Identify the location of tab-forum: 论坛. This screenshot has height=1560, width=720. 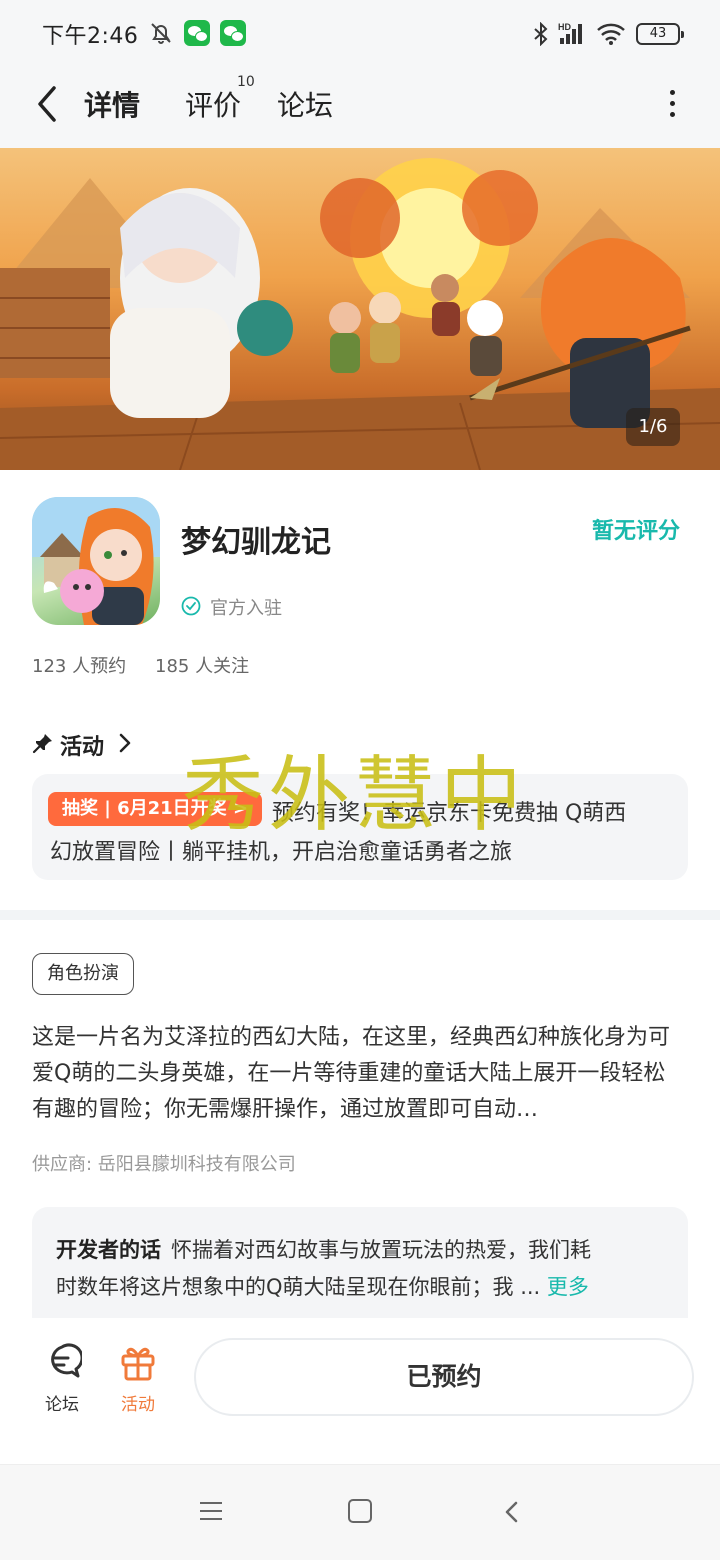
(305, 104).